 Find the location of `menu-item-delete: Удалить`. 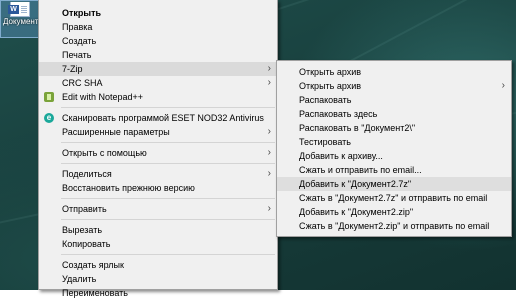

menu-item-delete: Удалить is located at coordinates (158, 279).